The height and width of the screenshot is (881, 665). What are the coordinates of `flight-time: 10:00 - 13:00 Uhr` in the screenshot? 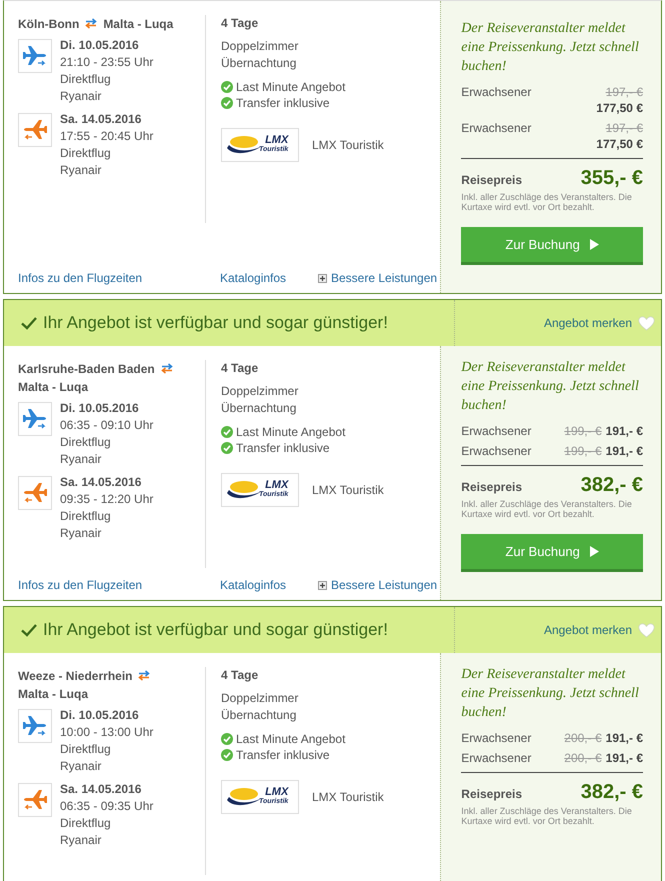 It's located at (107, 732).